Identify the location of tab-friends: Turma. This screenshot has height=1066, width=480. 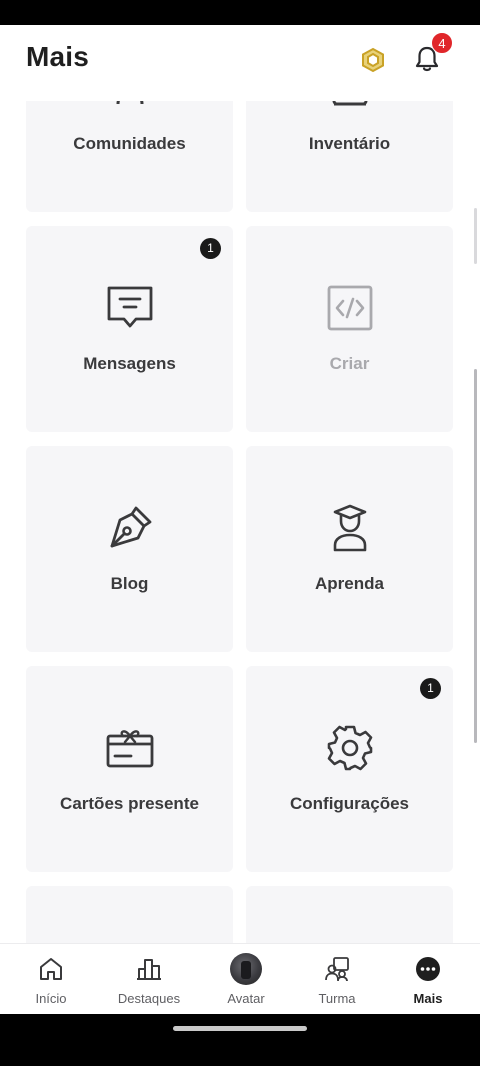
(337, 979).